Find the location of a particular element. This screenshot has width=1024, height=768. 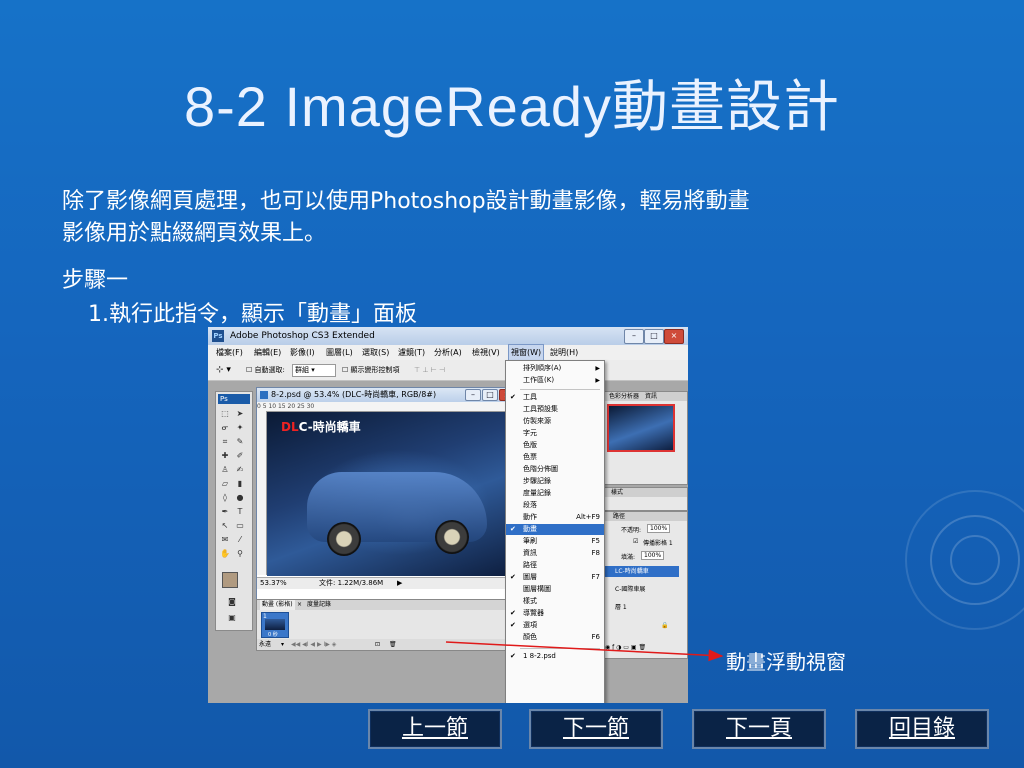

propagate-checkbox: ☑ is located at coordinates (635, 541).